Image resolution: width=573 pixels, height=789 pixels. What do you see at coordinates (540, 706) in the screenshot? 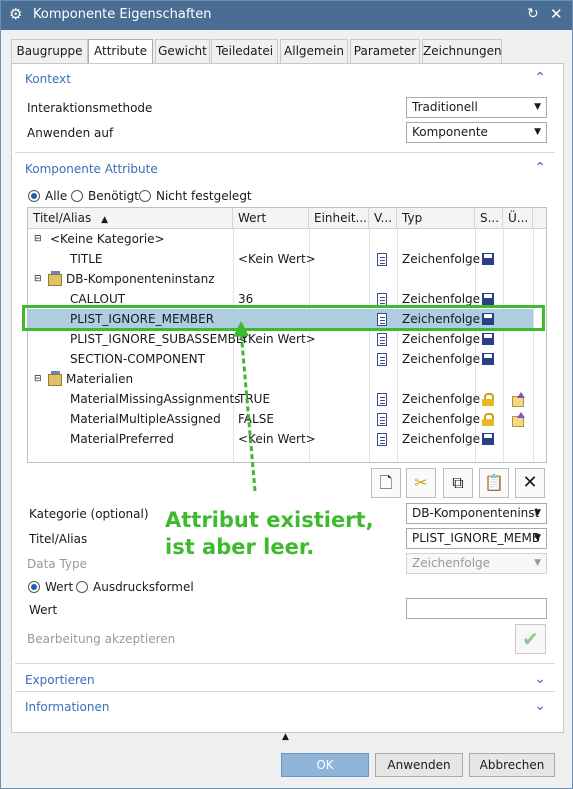
I see `chevron-down-icon: ⌄` at bounding box center [540, 706].